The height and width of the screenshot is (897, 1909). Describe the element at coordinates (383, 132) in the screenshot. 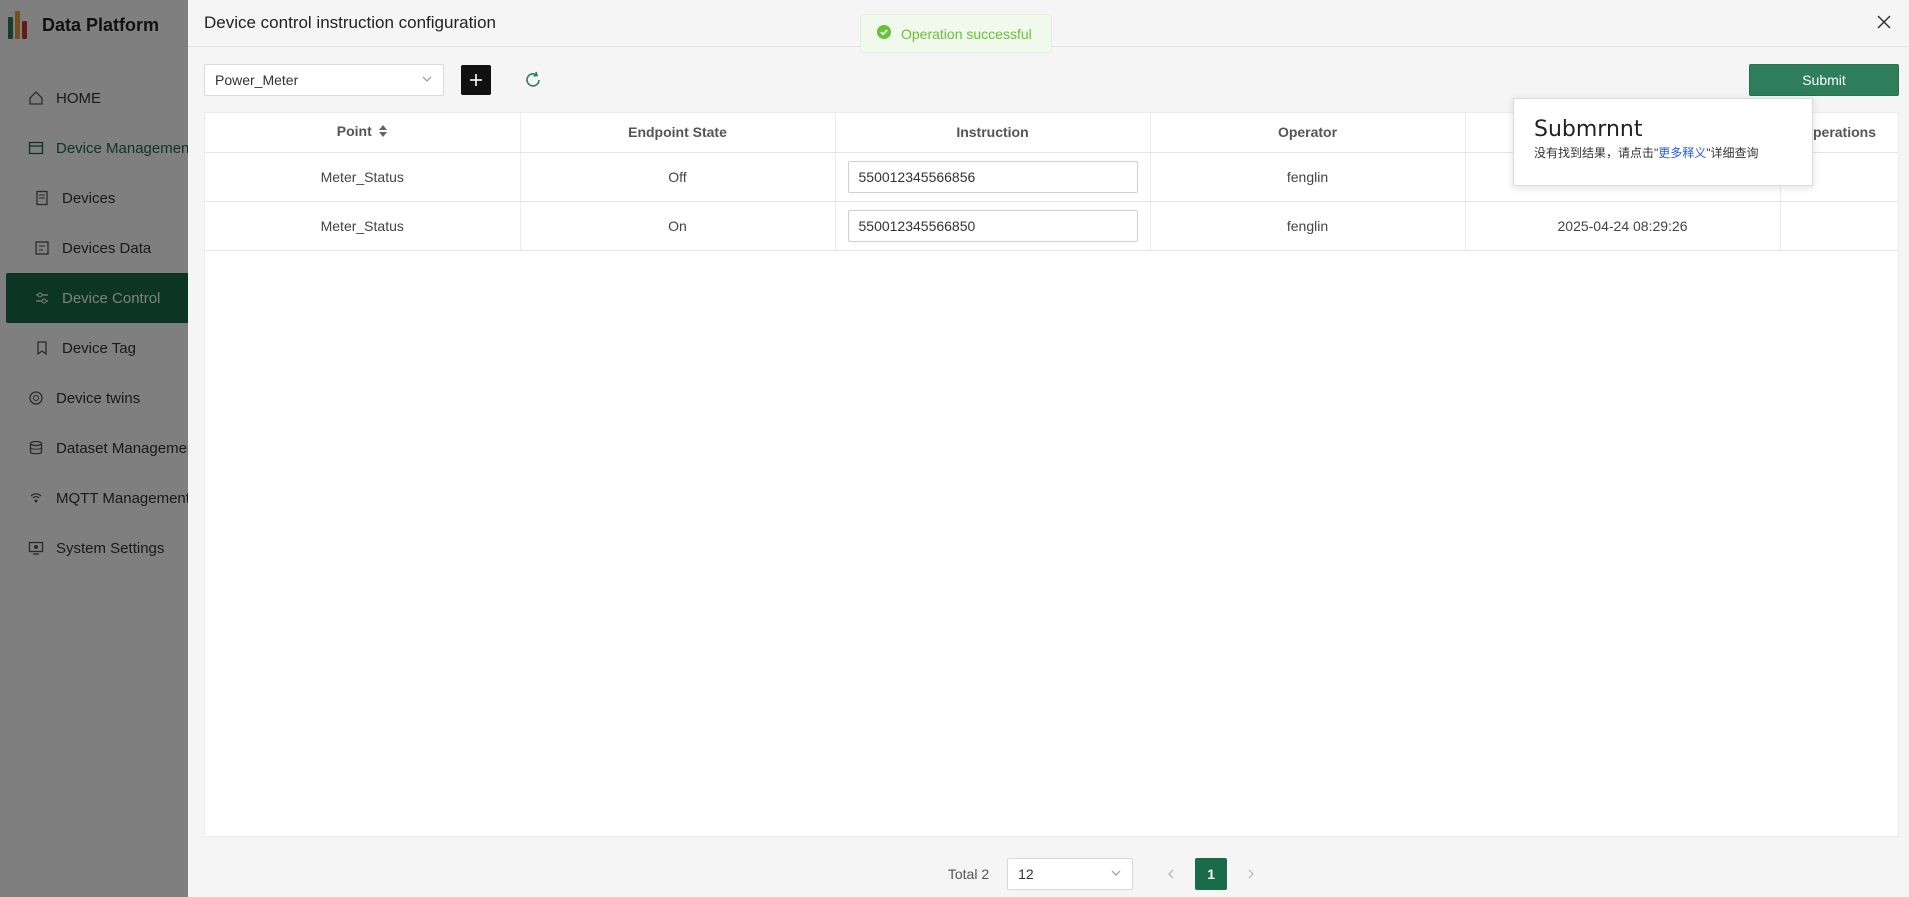

I see `sort-icon` at that location.